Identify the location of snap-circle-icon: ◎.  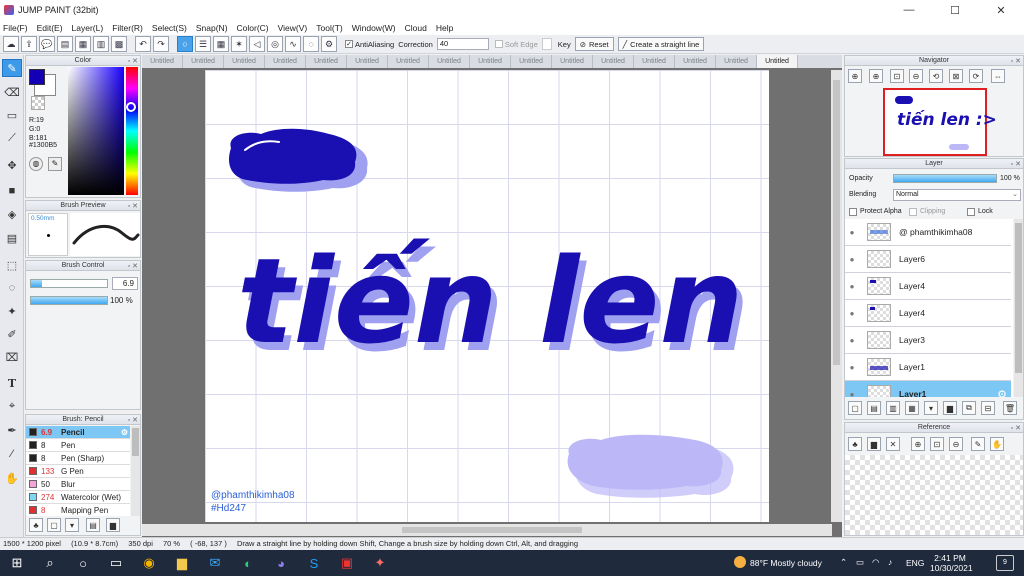
(275, 44).